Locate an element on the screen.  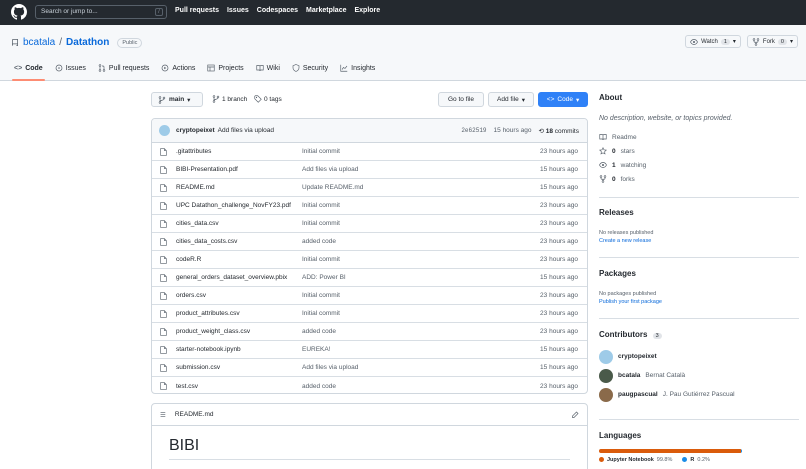
code-button: <> Code ▾ is located at coordinates (563, 99).